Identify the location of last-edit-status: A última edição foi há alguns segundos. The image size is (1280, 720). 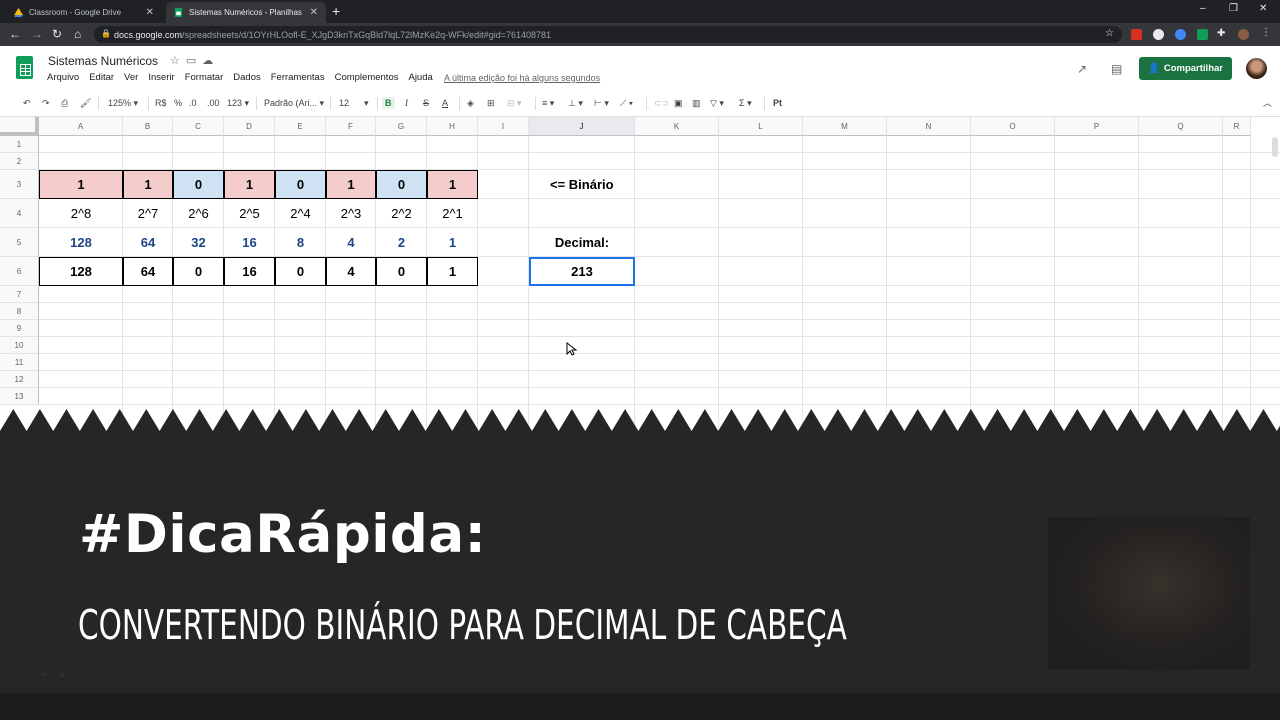
(522, 78).